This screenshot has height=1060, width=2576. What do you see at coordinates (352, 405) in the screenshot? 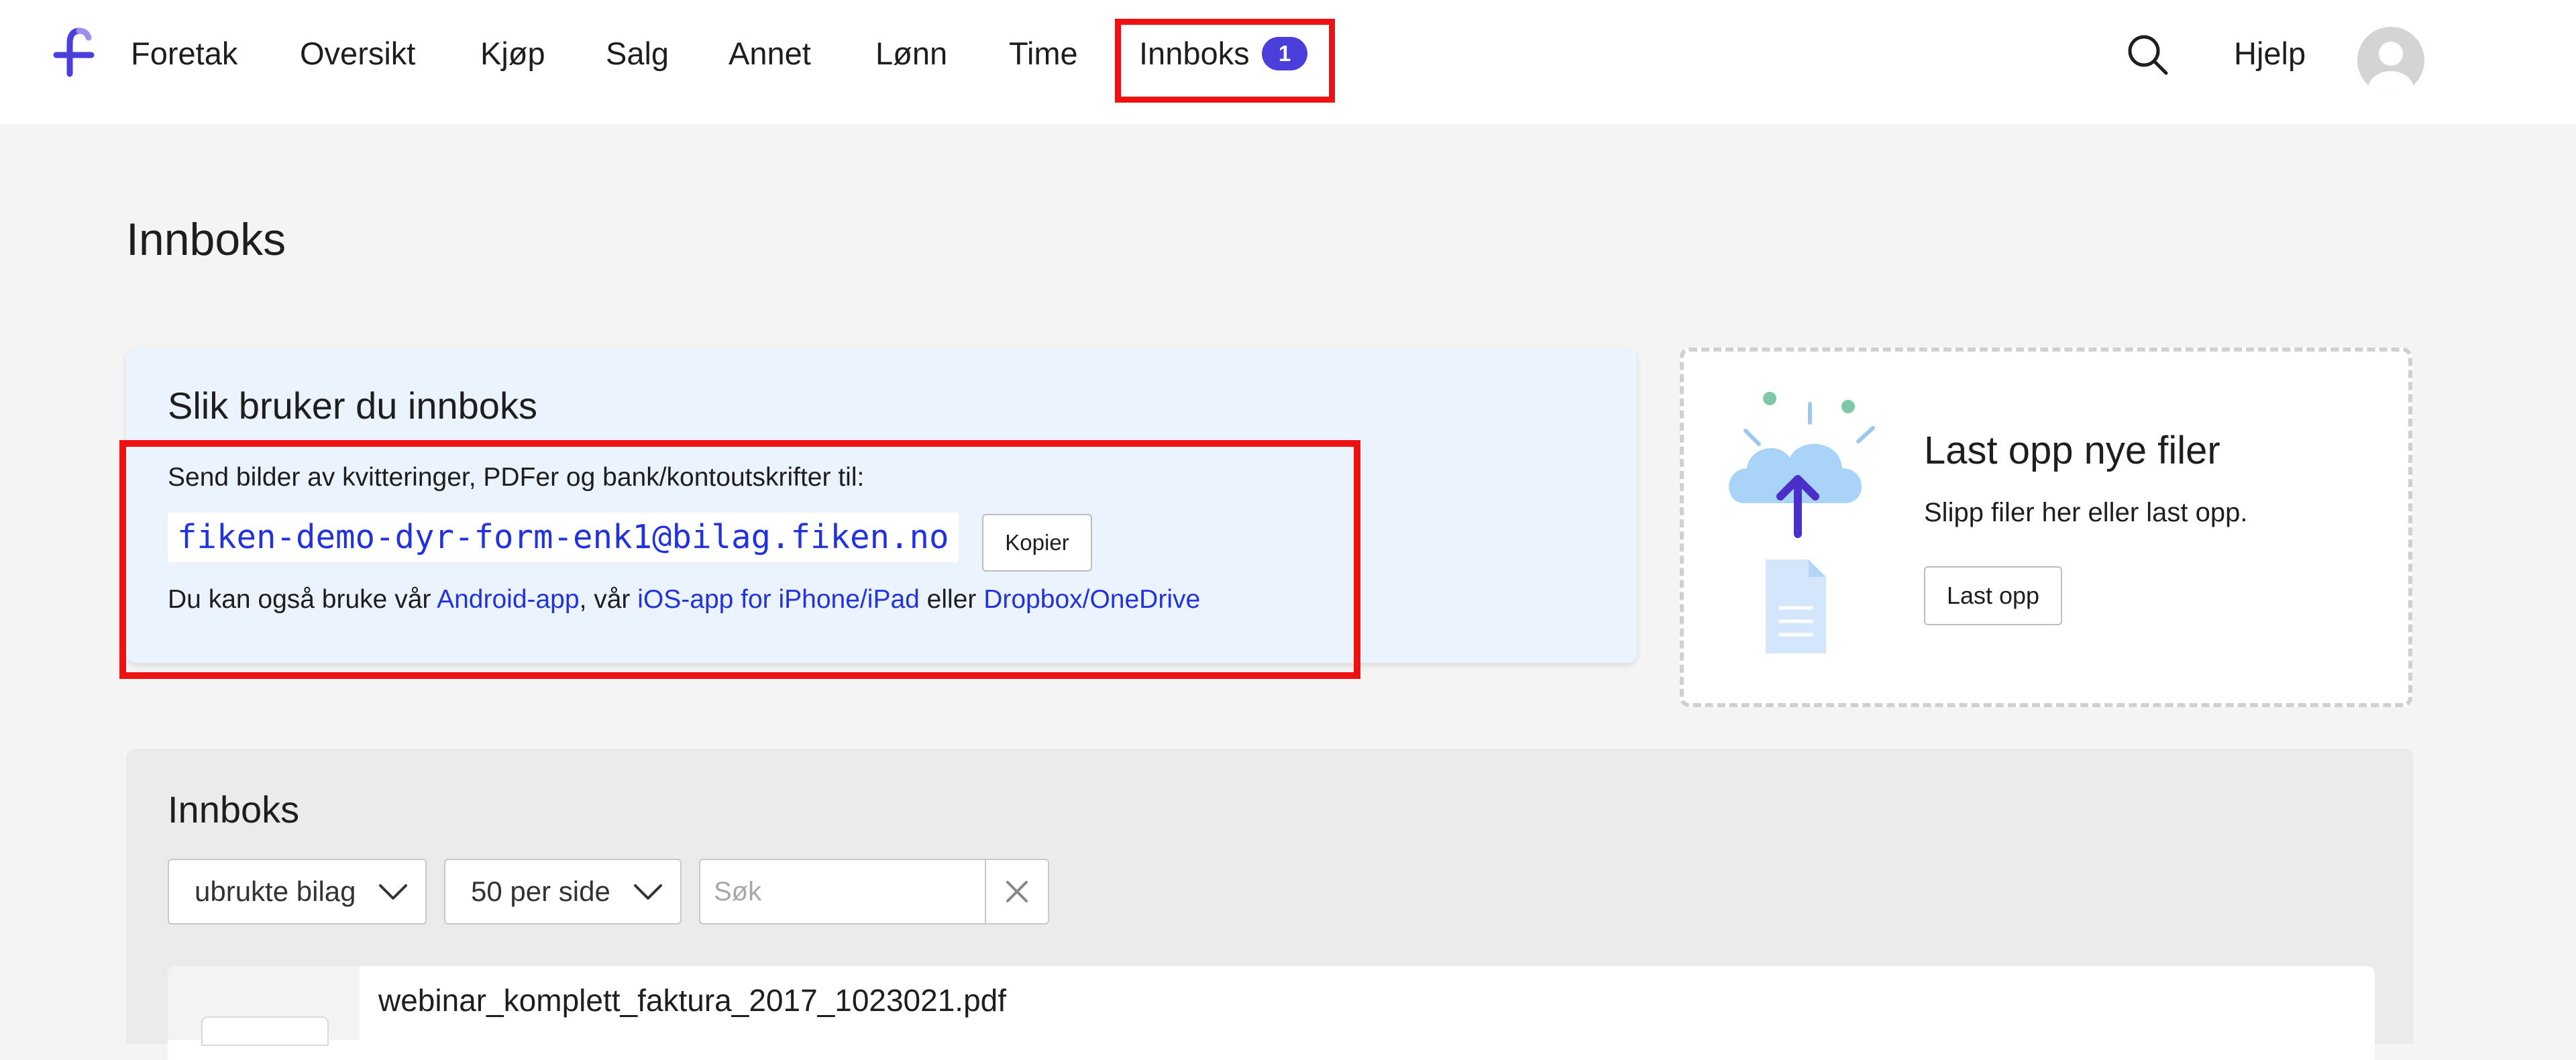
I see `howto-title: Slik bruker du innboks` at bounding box center [352, 405].